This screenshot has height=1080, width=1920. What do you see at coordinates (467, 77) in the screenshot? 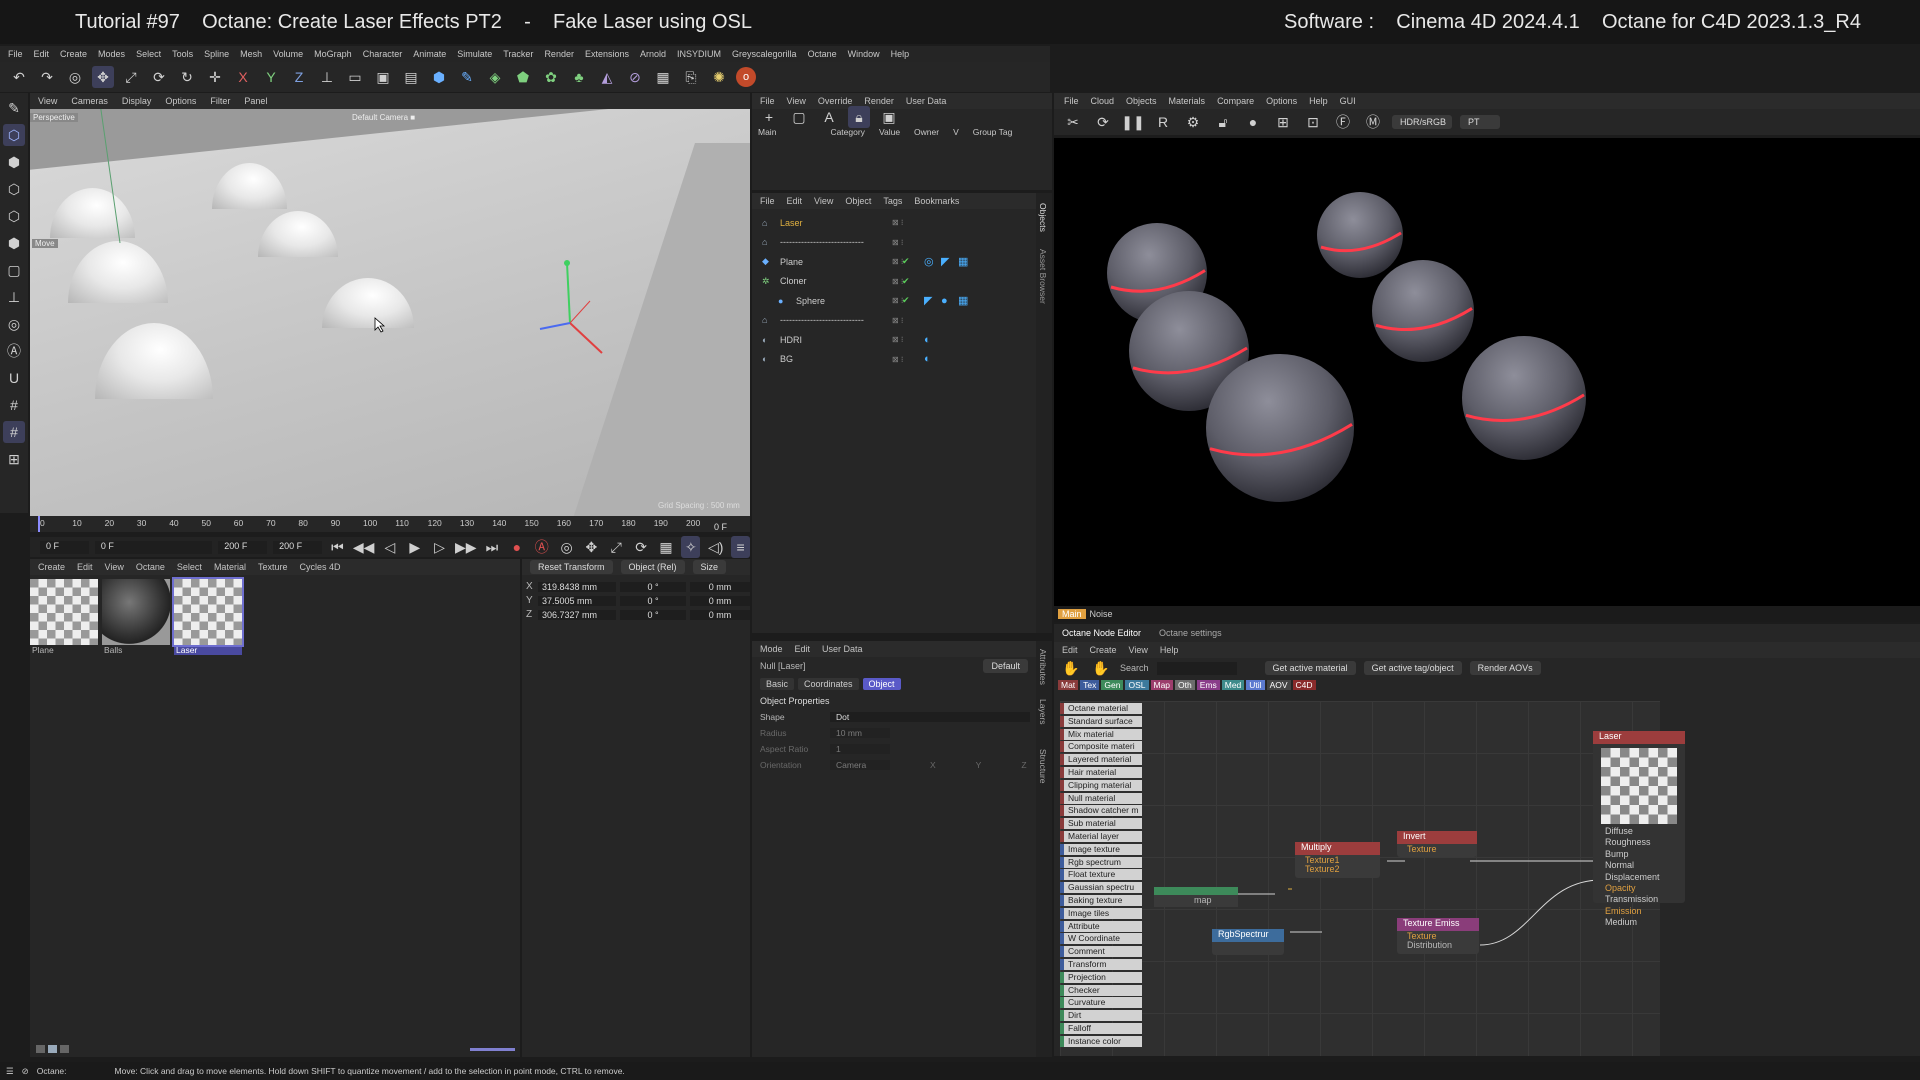
I see `spline-pen-icon: ✎` at bounding box center [467, 77].